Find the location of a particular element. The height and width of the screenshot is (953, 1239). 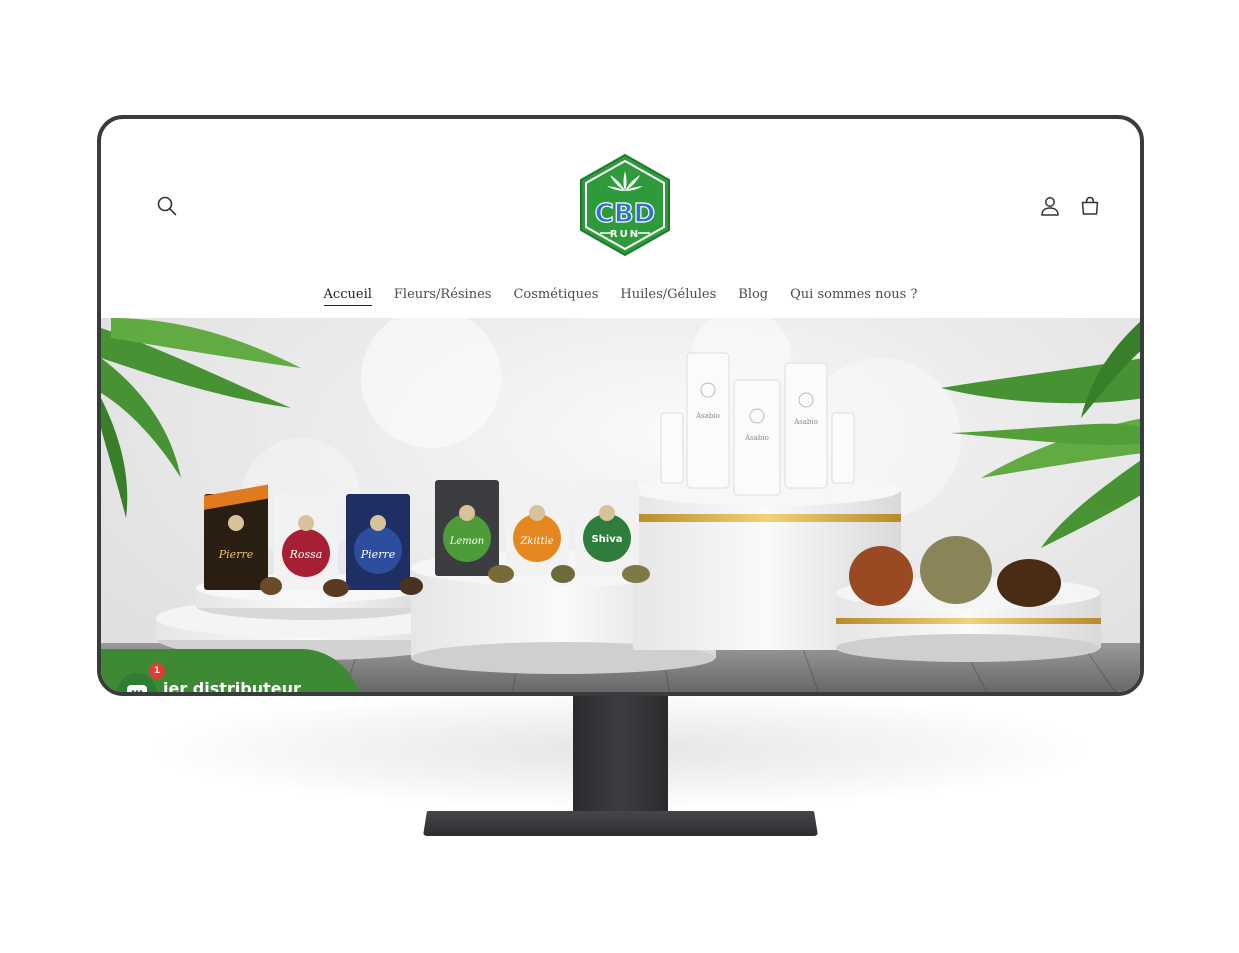

bag-label: Lemon is located at coordinates (467, 541).